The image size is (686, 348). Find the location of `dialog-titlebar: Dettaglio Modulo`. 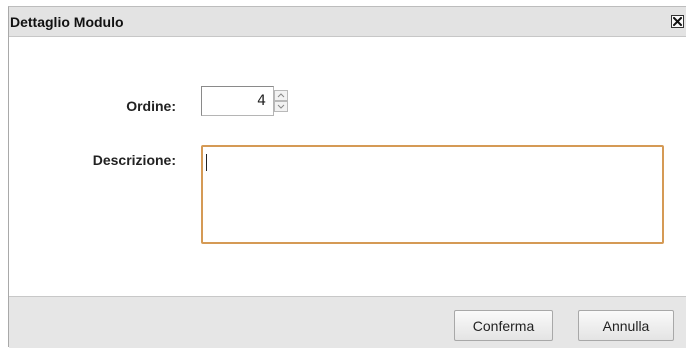

dialog-titlebar: Dettaglio Modulo is located at coordinates (347, 22).